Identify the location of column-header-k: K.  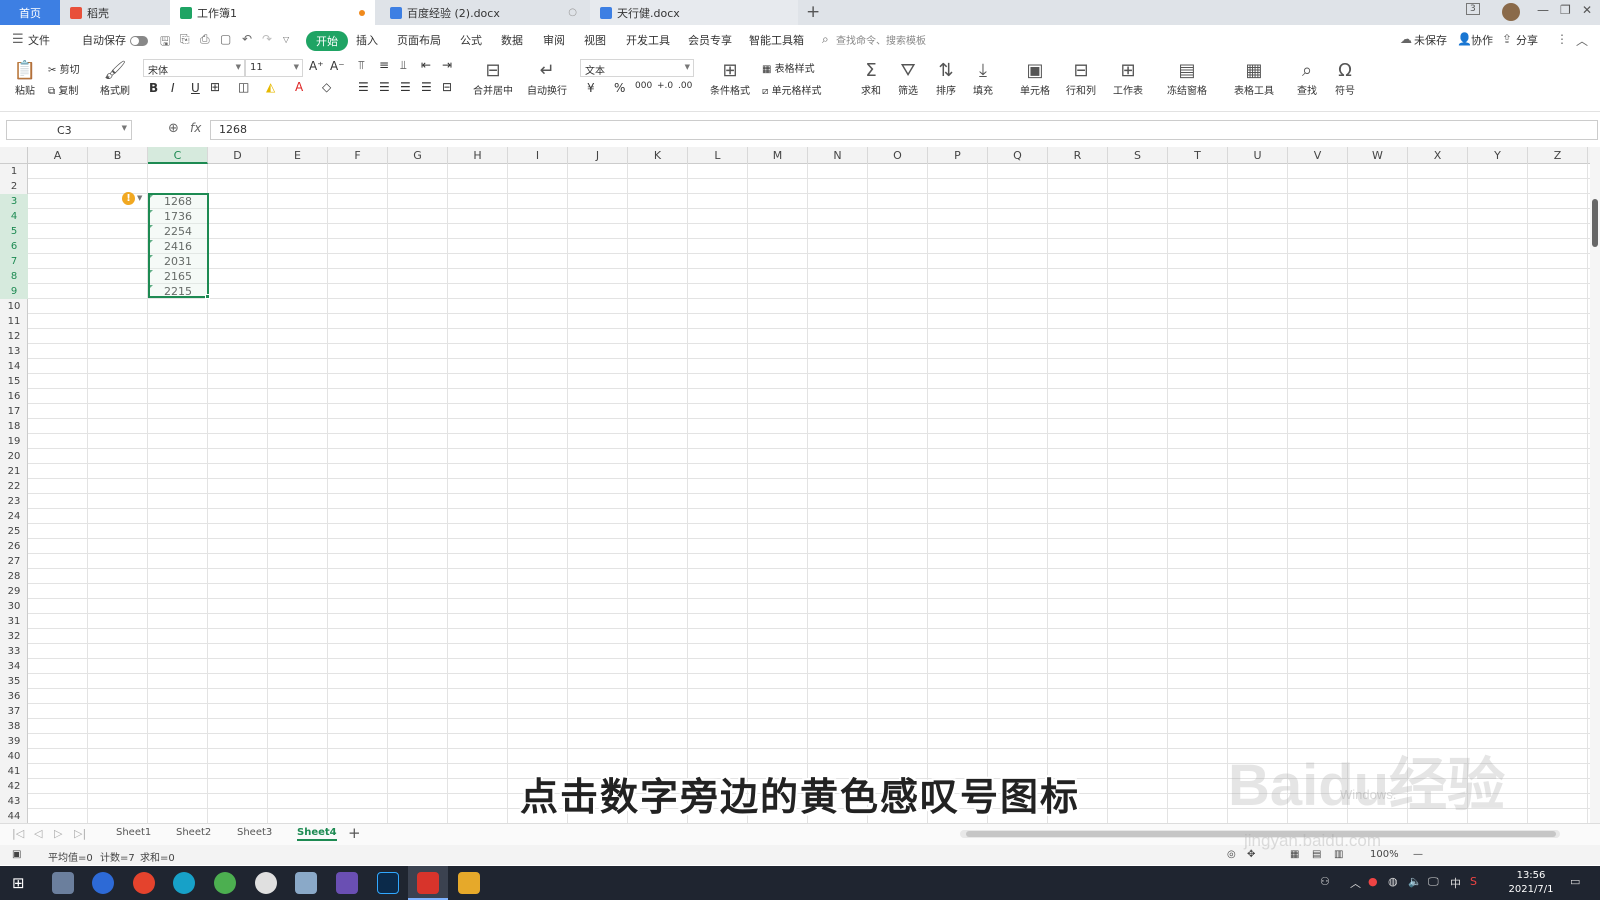
(658, 155).